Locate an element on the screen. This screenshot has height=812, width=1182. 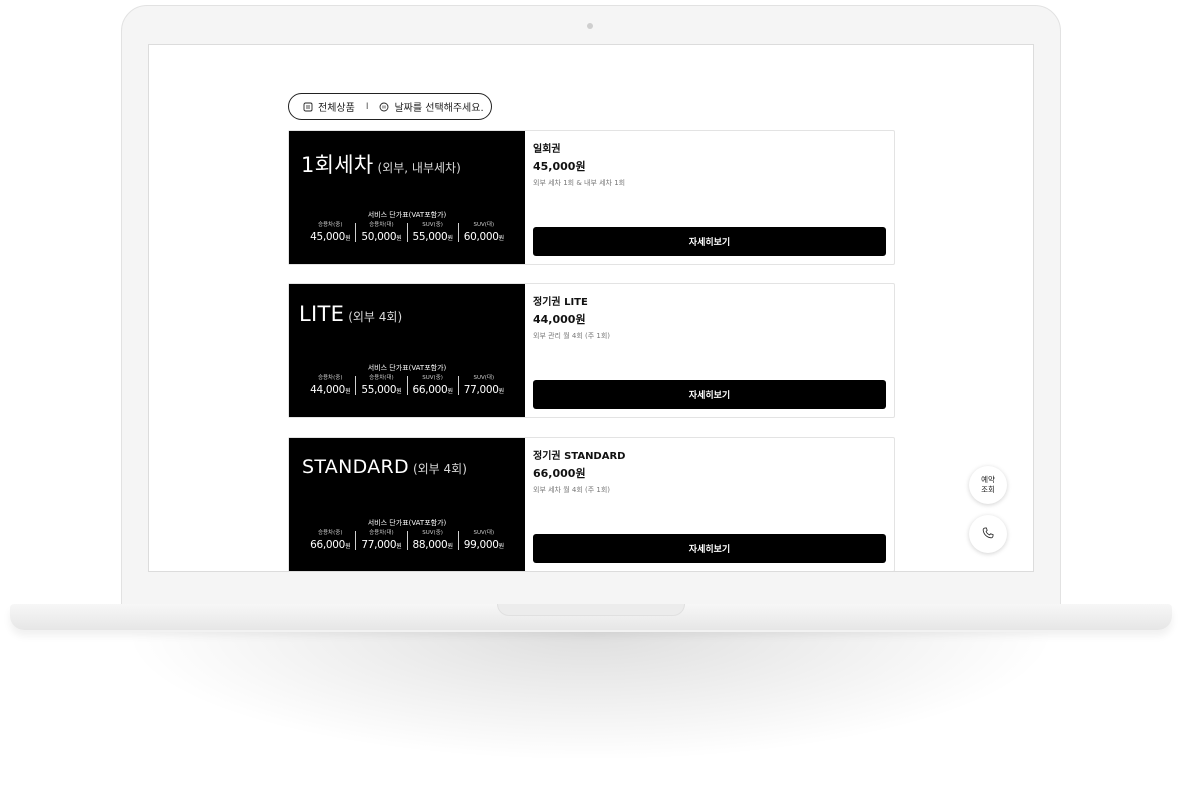
call-button is located at coordinates (988, 534).